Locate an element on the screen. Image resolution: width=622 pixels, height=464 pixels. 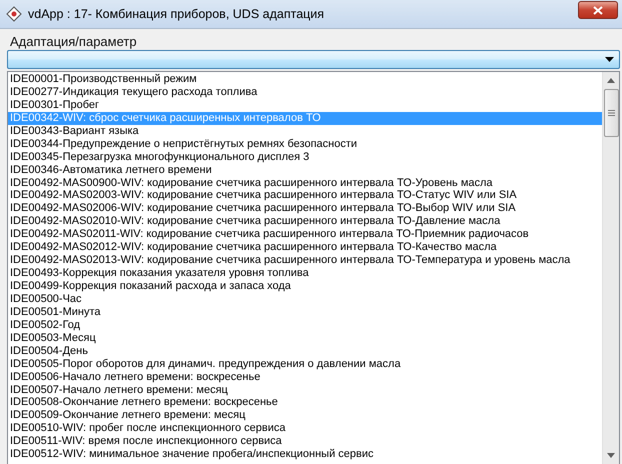
list-item: IDE00505-Порог оборотов для динамич. предупреждения о давлении масла is located at coordinates (305, 364).